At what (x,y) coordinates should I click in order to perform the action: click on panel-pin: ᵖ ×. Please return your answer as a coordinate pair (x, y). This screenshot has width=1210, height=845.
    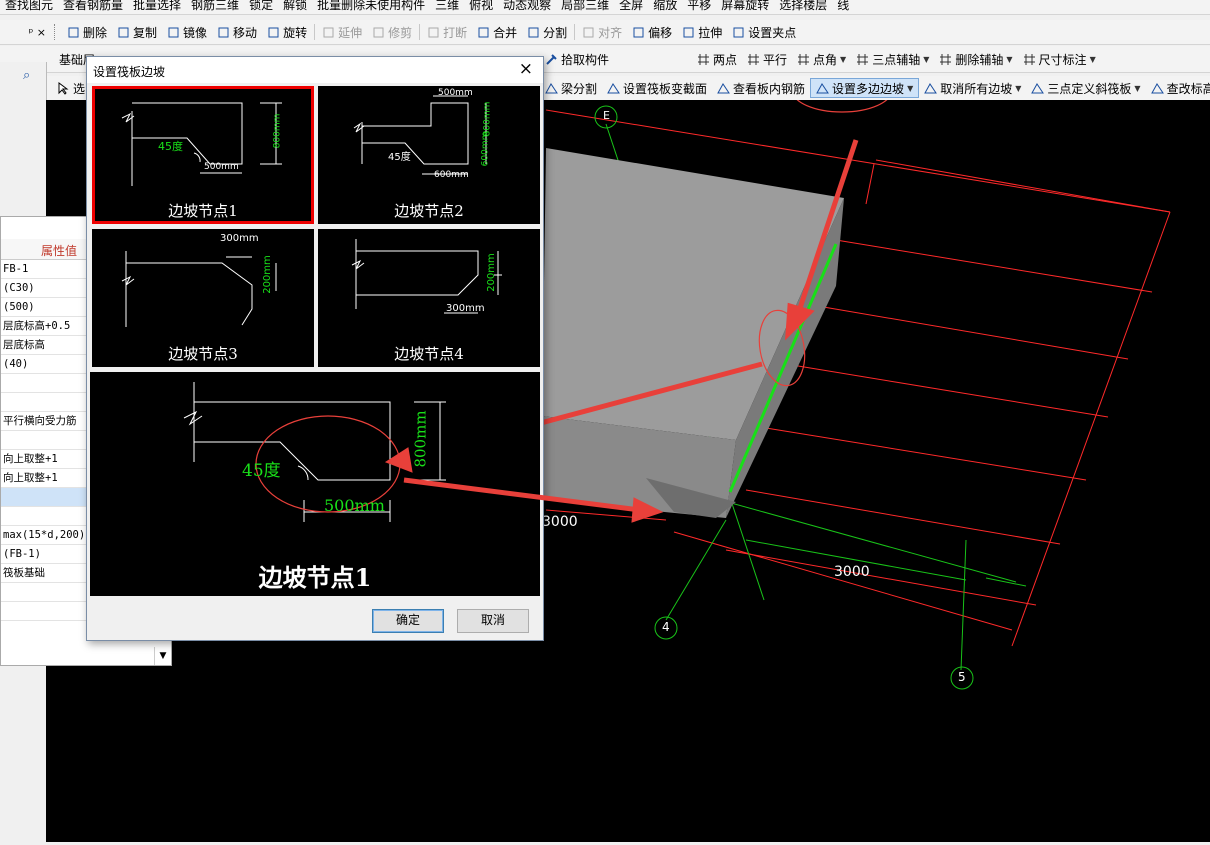
    Looking at the image, I should click on (26, 32).